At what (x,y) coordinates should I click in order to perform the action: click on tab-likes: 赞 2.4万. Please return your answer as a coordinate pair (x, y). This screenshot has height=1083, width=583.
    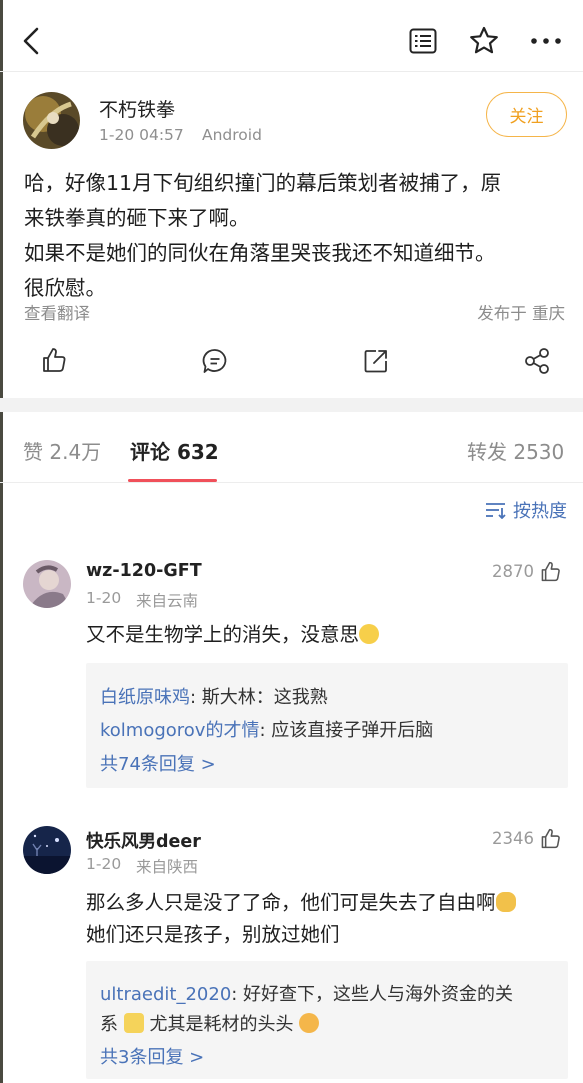
    Looking at the image, I should click on (62, 450).